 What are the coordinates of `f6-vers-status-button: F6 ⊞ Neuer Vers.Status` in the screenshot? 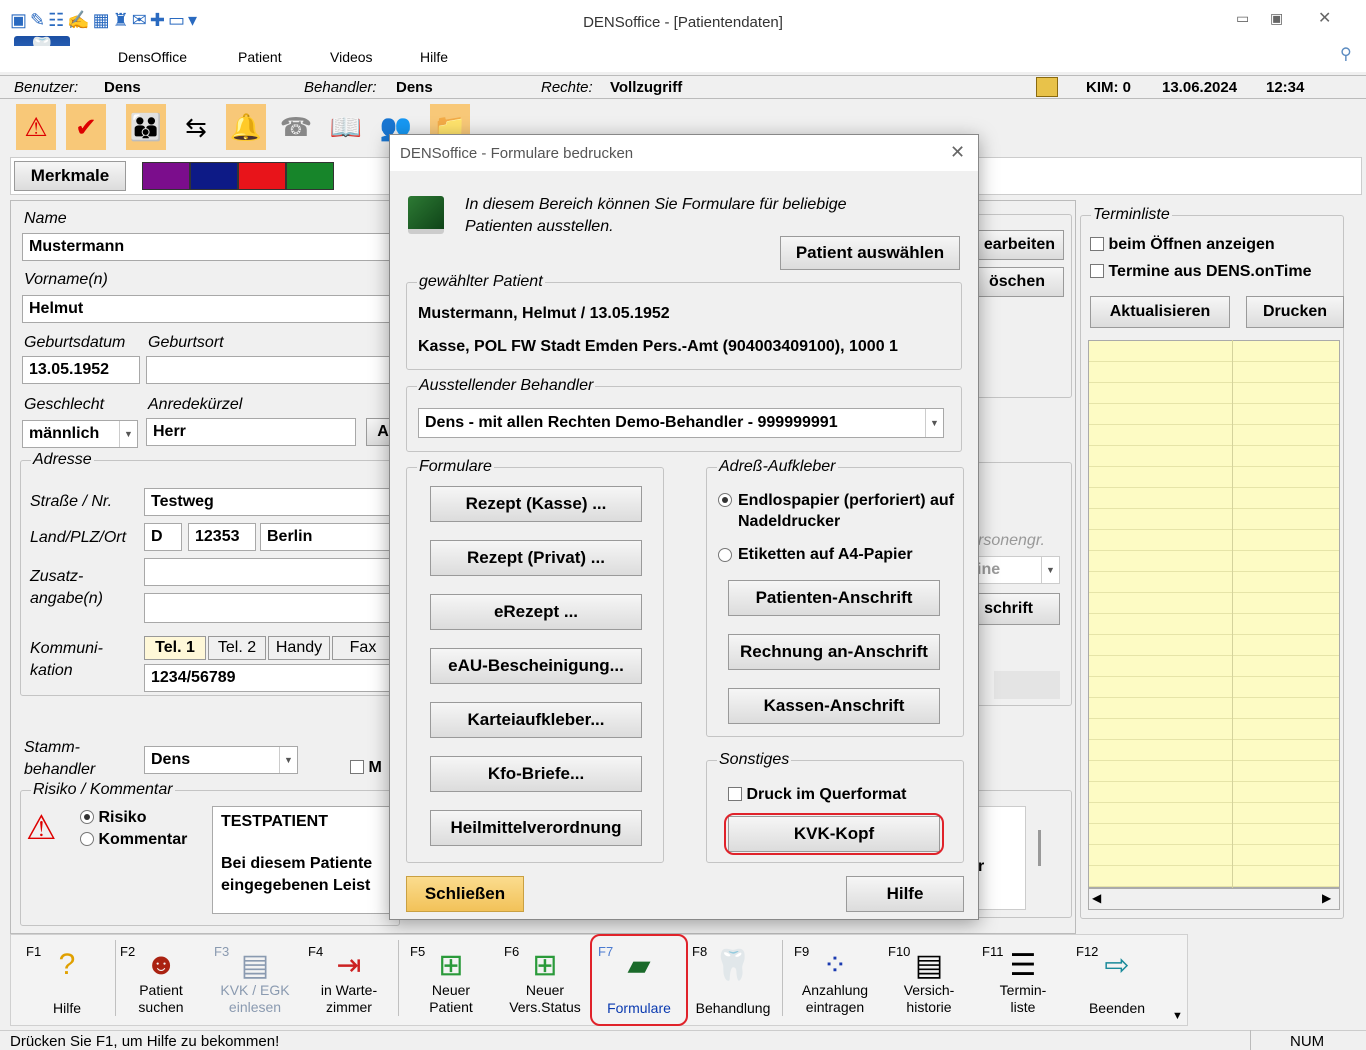 It's located at (545, 981).